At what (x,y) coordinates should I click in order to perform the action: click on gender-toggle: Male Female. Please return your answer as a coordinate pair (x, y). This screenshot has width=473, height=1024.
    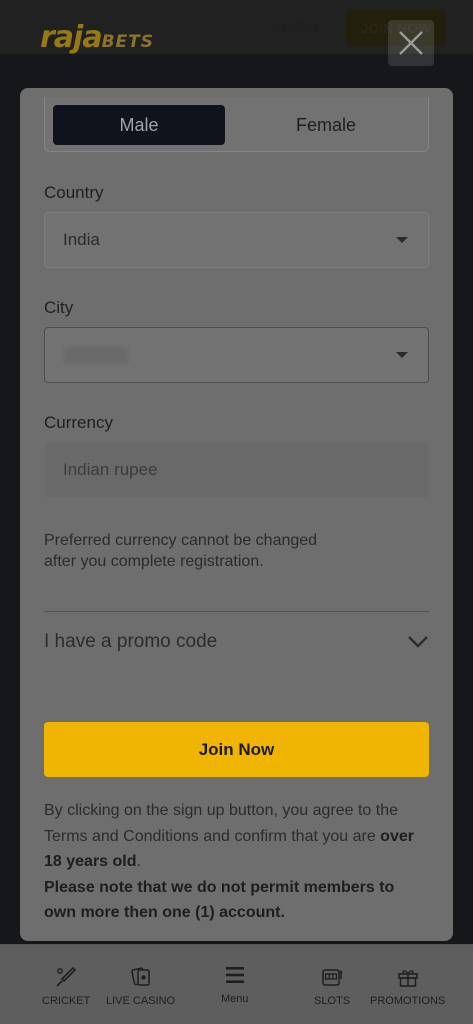
    Looking at the image, I should click on (236, 124).